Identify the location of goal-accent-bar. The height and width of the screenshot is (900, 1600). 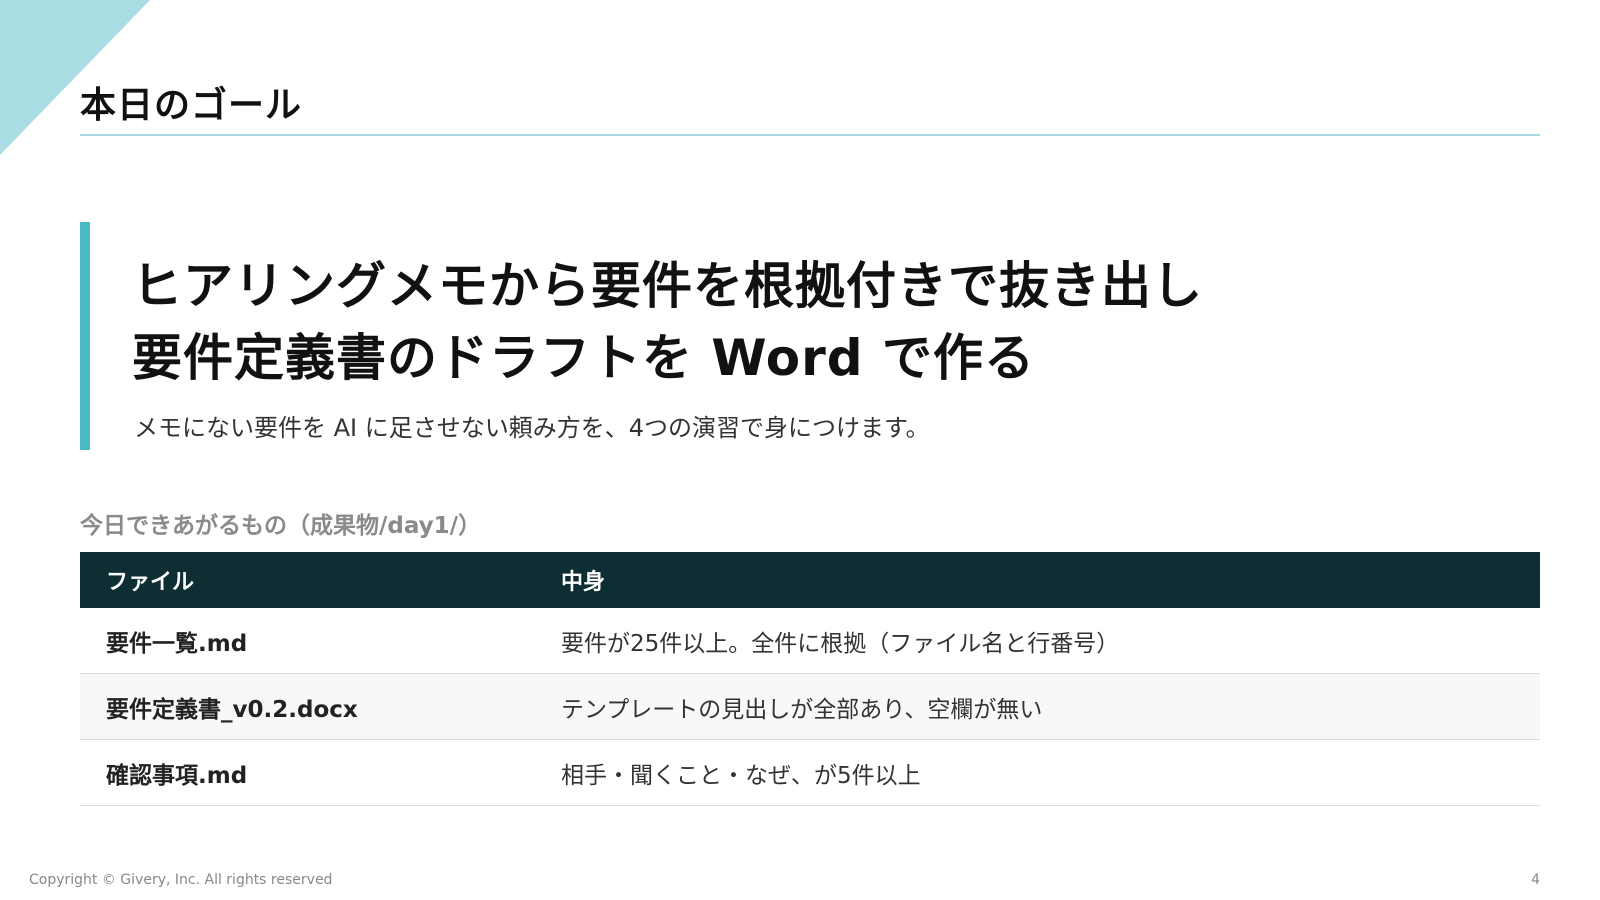
(85, 336).